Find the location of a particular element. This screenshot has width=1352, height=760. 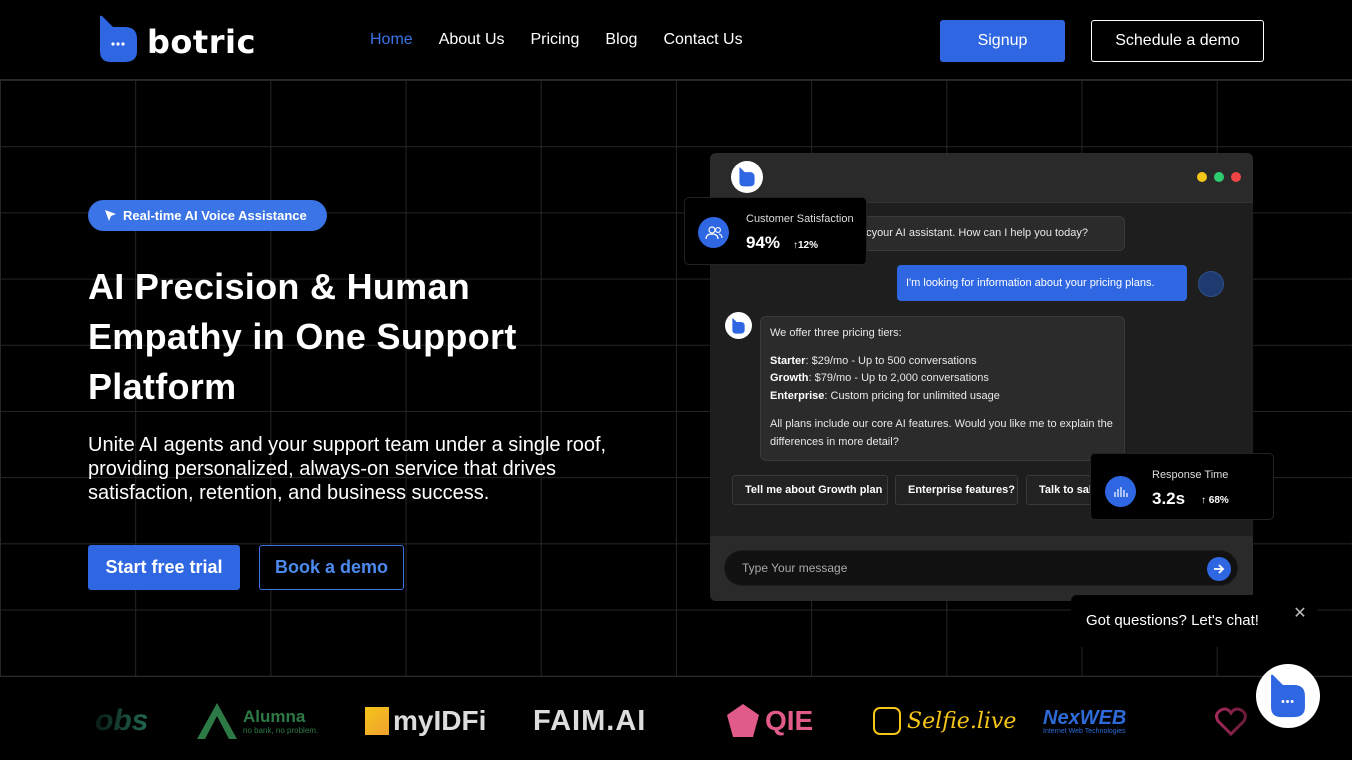

brand-name: botric is located at coordinates (201, 42).